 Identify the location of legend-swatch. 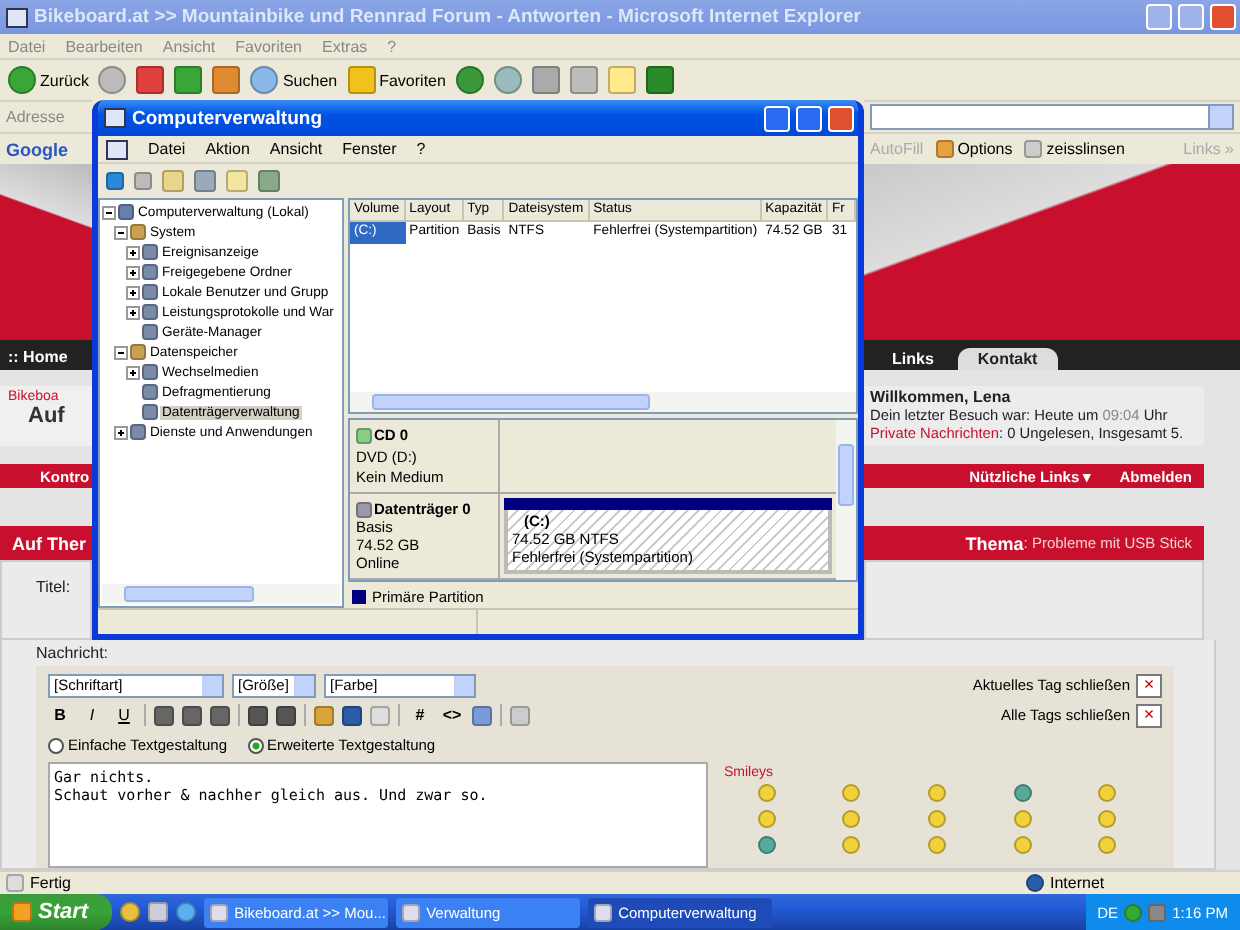
(359, 597).